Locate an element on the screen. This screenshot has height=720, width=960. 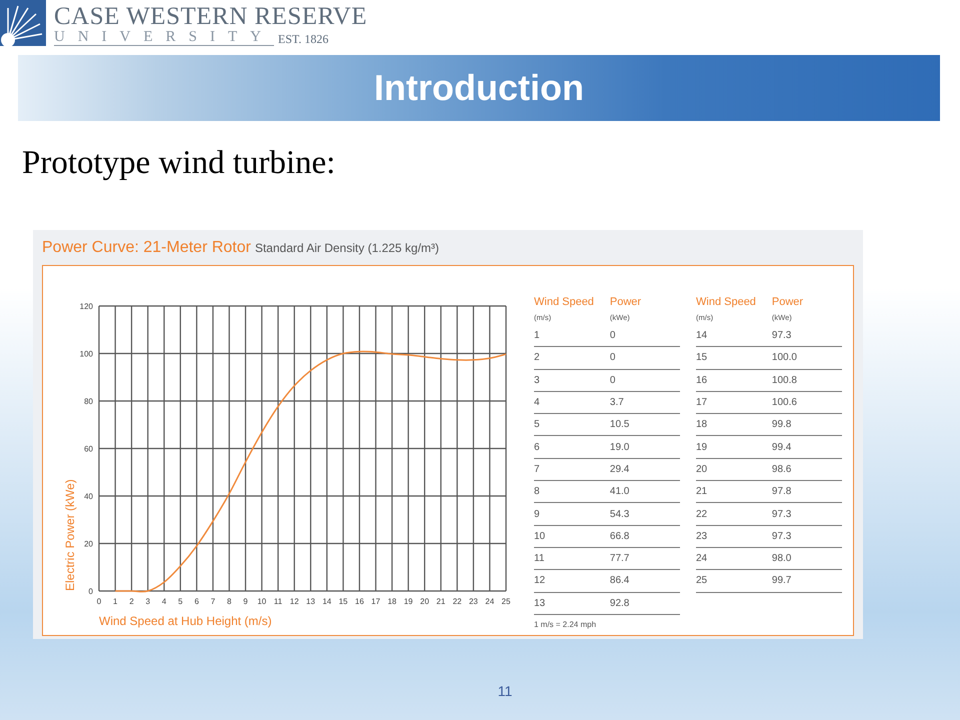
table-cell: 41.0 is located at coordinates (645, 491).